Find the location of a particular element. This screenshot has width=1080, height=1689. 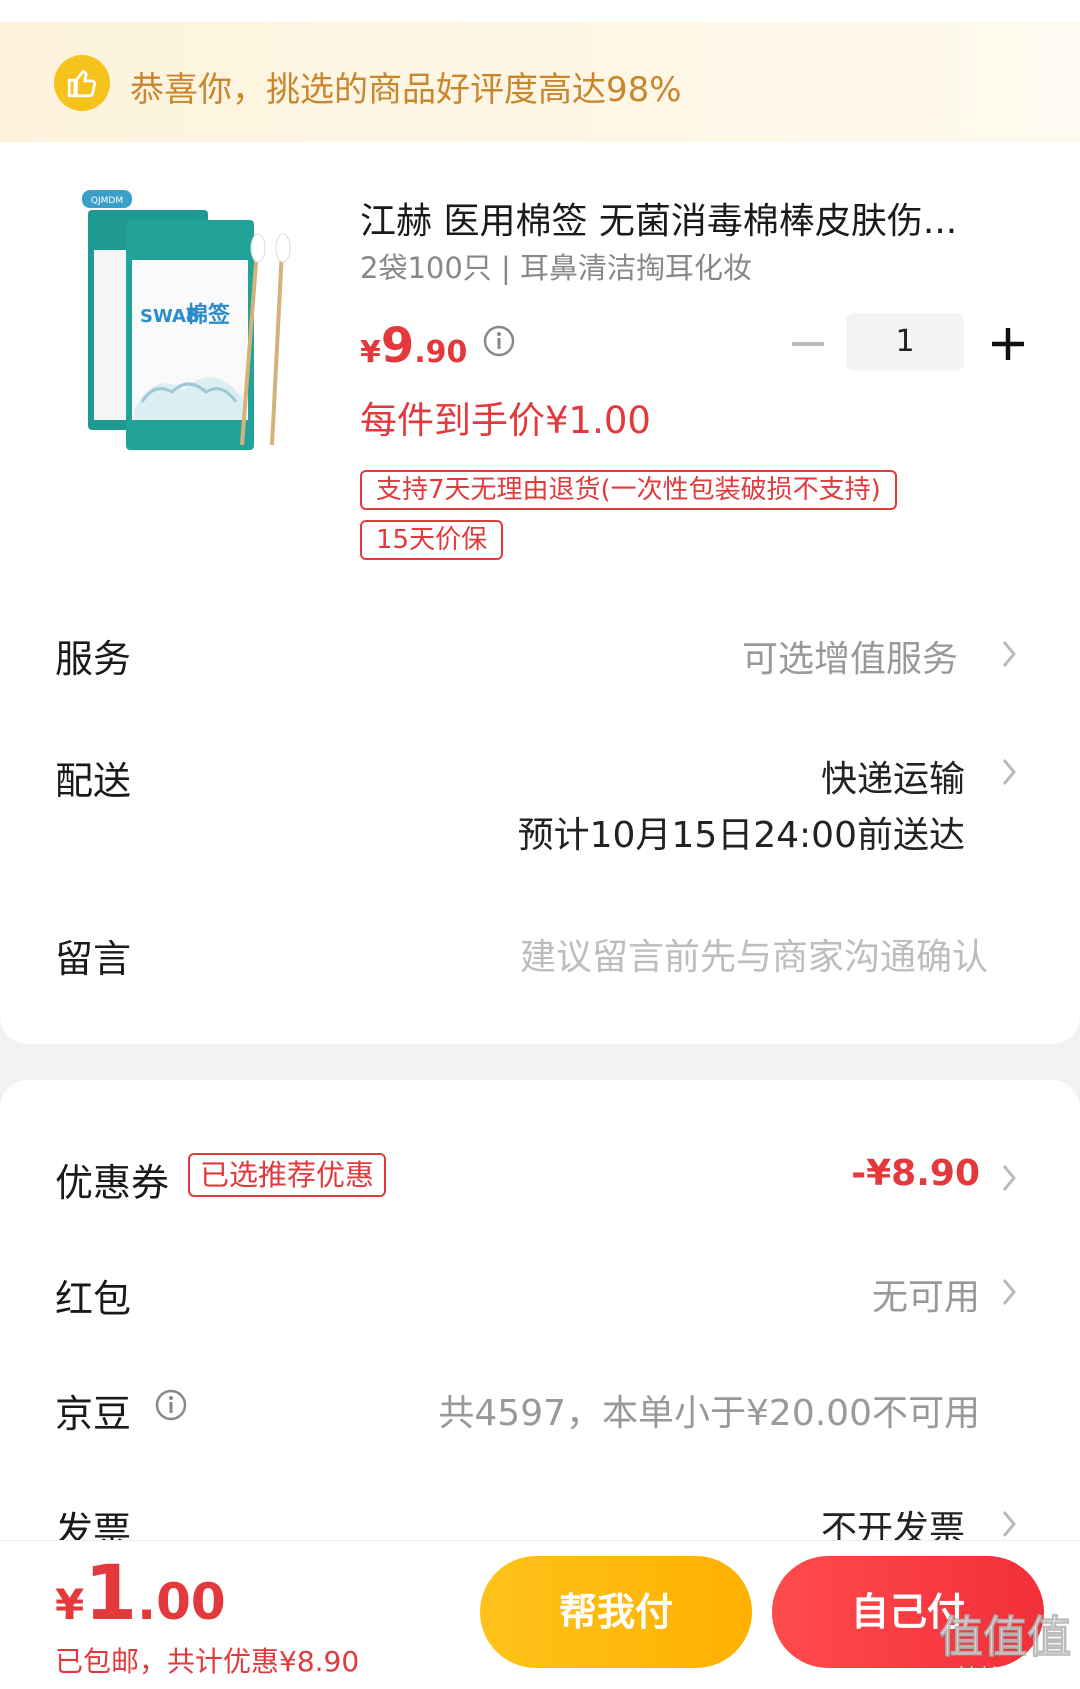

invoice-chevron-icon is located at coordinates (1010, 1524).